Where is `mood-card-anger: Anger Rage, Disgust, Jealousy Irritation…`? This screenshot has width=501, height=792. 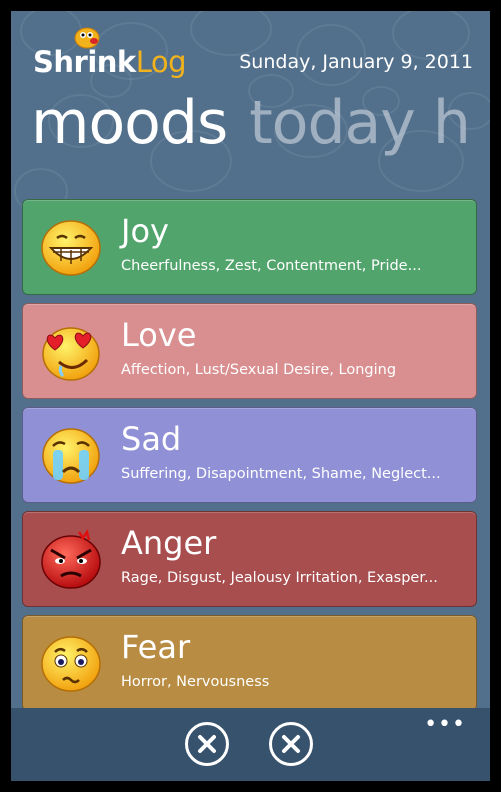 mood-card-anger: Anger Rage, Disgust, Jealousy Irritation… is located at coordinates (249, 559).